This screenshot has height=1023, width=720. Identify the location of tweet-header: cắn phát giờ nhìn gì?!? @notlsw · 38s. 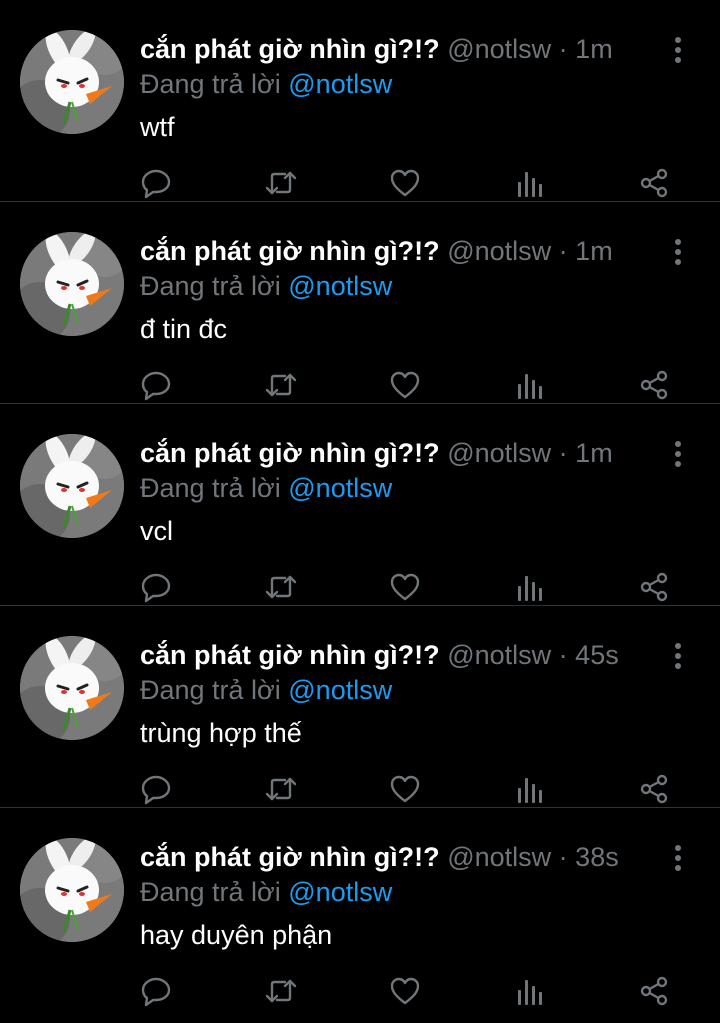
(390, 857).